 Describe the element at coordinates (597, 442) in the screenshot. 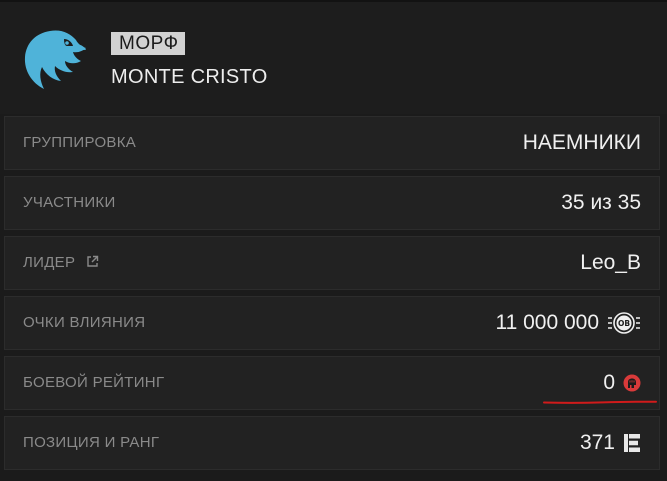

I see `position-rank-value-text: 371` at that location.